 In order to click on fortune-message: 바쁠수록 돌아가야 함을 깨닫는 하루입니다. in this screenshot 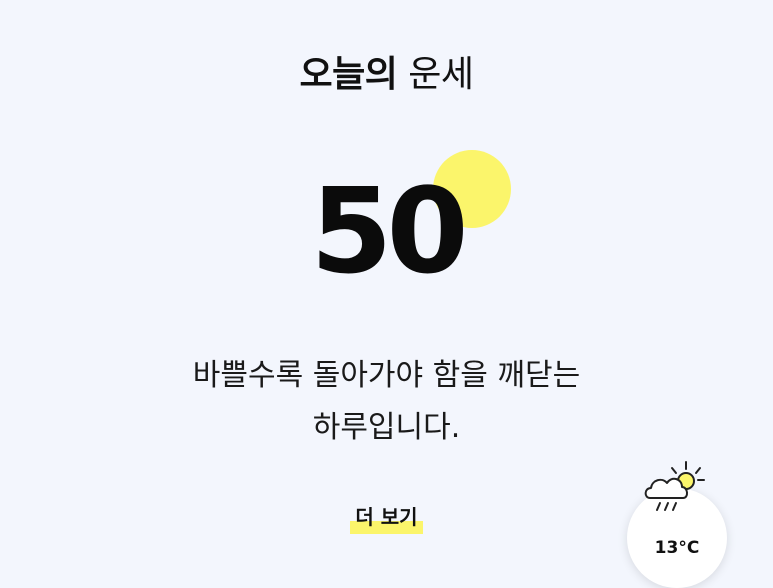, I will do `click(386, 401)`.